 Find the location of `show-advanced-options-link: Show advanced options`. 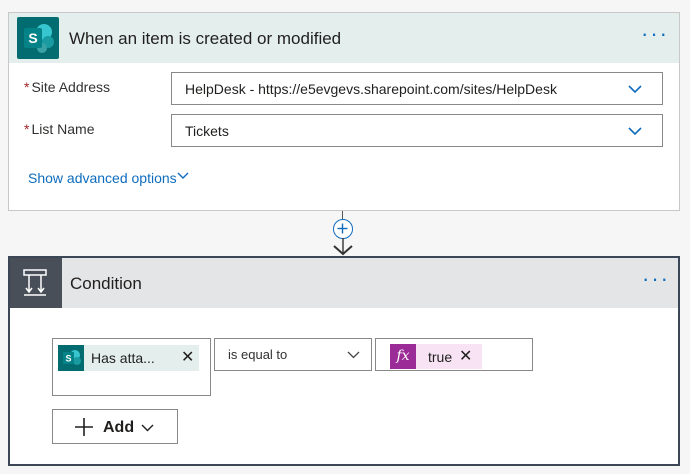

show-advanced-options-link: Show advanced options is located at coordinates (102, 178).